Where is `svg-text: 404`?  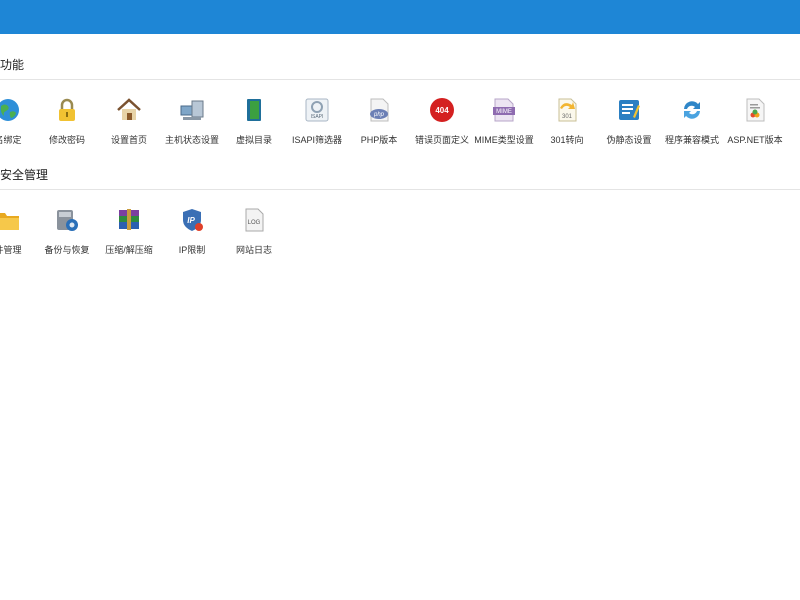 svg-text: 404 is located at coordinates (442, 110).